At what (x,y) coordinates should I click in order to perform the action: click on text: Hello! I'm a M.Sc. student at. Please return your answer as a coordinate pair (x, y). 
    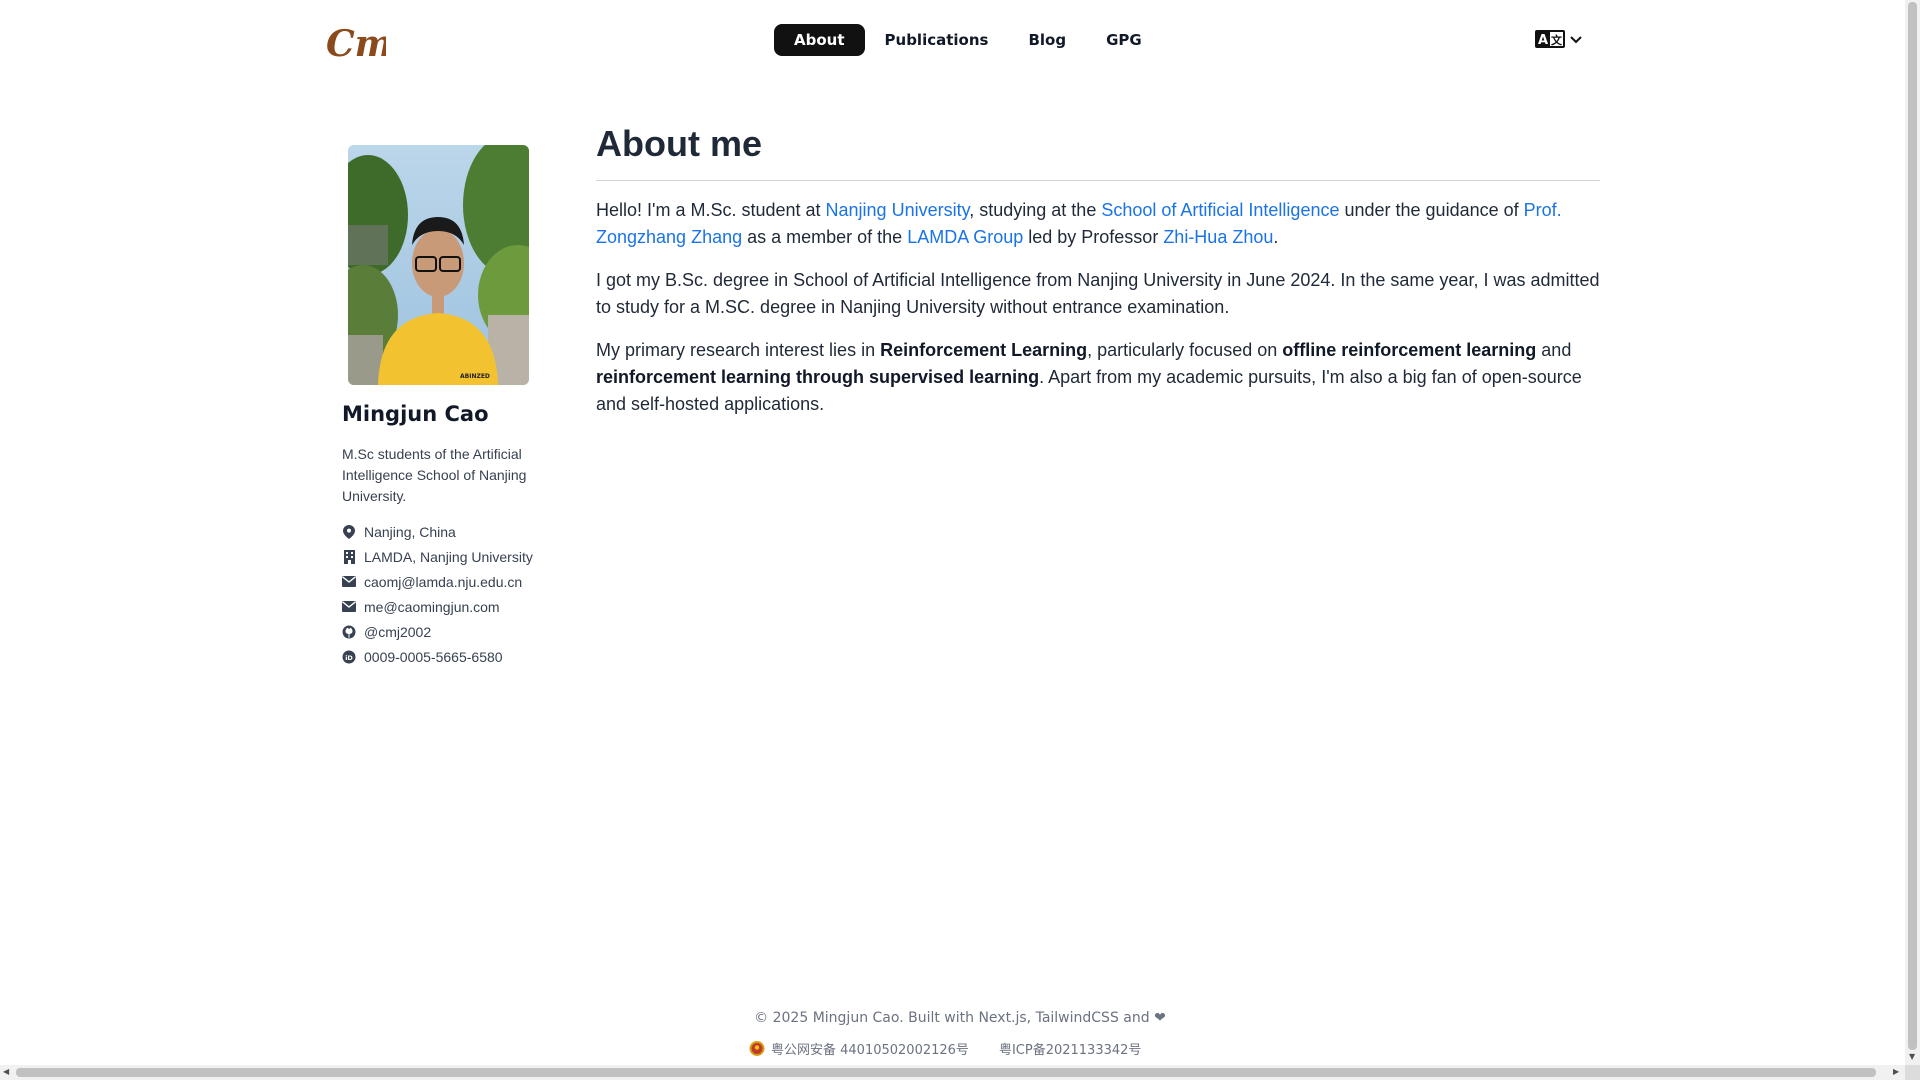
    Looking at the image, I should click on (711, 210).